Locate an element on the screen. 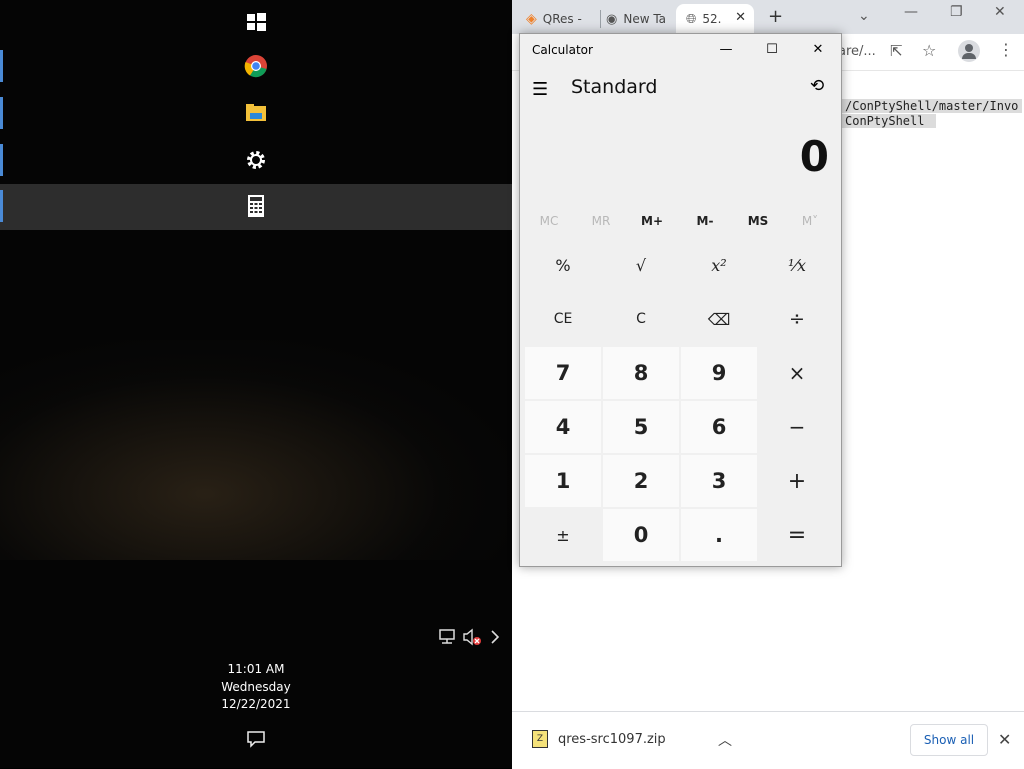 The image size is (1024, 769). show-all-button: Show all is located at coordinates (949, 740).